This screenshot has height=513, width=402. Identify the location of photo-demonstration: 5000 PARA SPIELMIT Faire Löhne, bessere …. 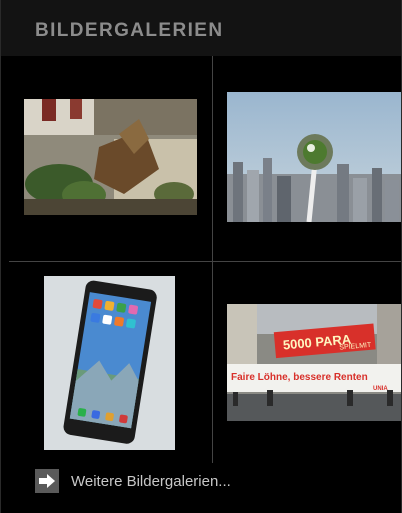
(314, 362).